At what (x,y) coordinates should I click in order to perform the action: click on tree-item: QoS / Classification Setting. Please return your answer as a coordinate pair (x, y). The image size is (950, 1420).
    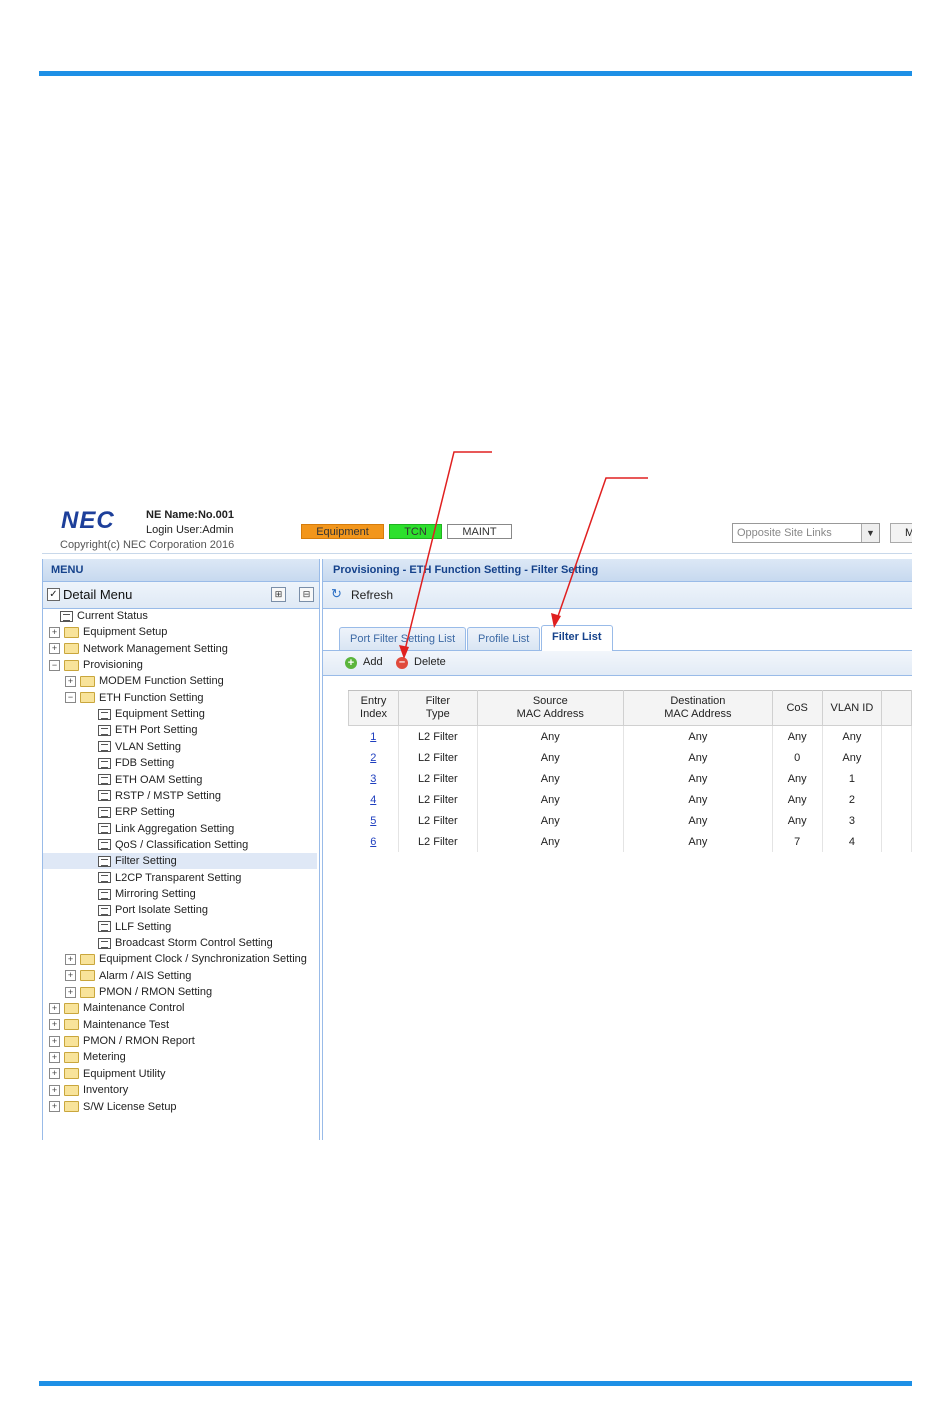
    Looking at the image, I should click on (145, 845).